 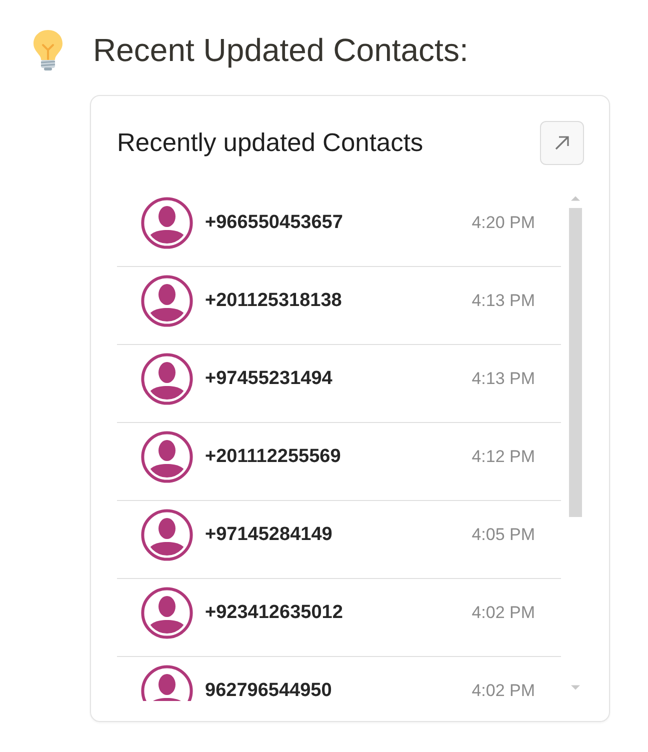 What do you see at coordinates (575, 198) in the screenshot?
I see `scroll-up-arrow-icon` at bounding box center [575, 198].